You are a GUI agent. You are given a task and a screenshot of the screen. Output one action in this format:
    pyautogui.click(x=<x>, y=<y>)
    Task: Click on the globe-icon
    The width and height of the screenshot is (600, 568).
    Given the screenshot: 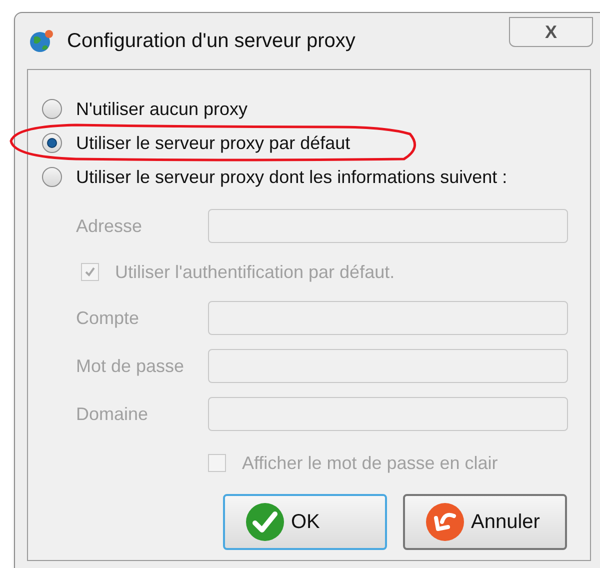 What is the action you would take?
    pyautogui.click(x=42, y=41)
    